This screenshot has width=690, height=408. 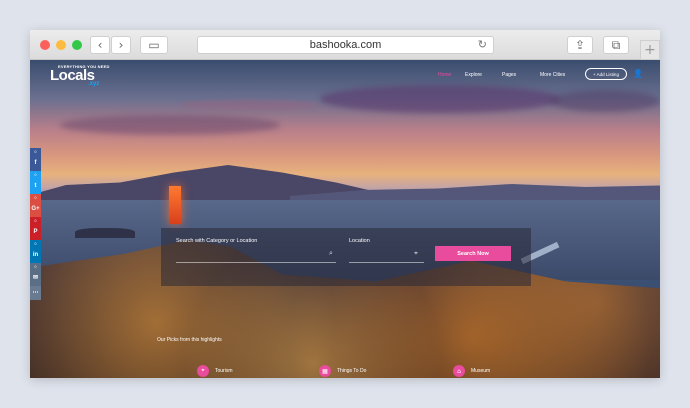 What do you see at coordinates (35, 232) in the screenshot?
I see `pinterest-icon: P` at bounding box center [35, 232].